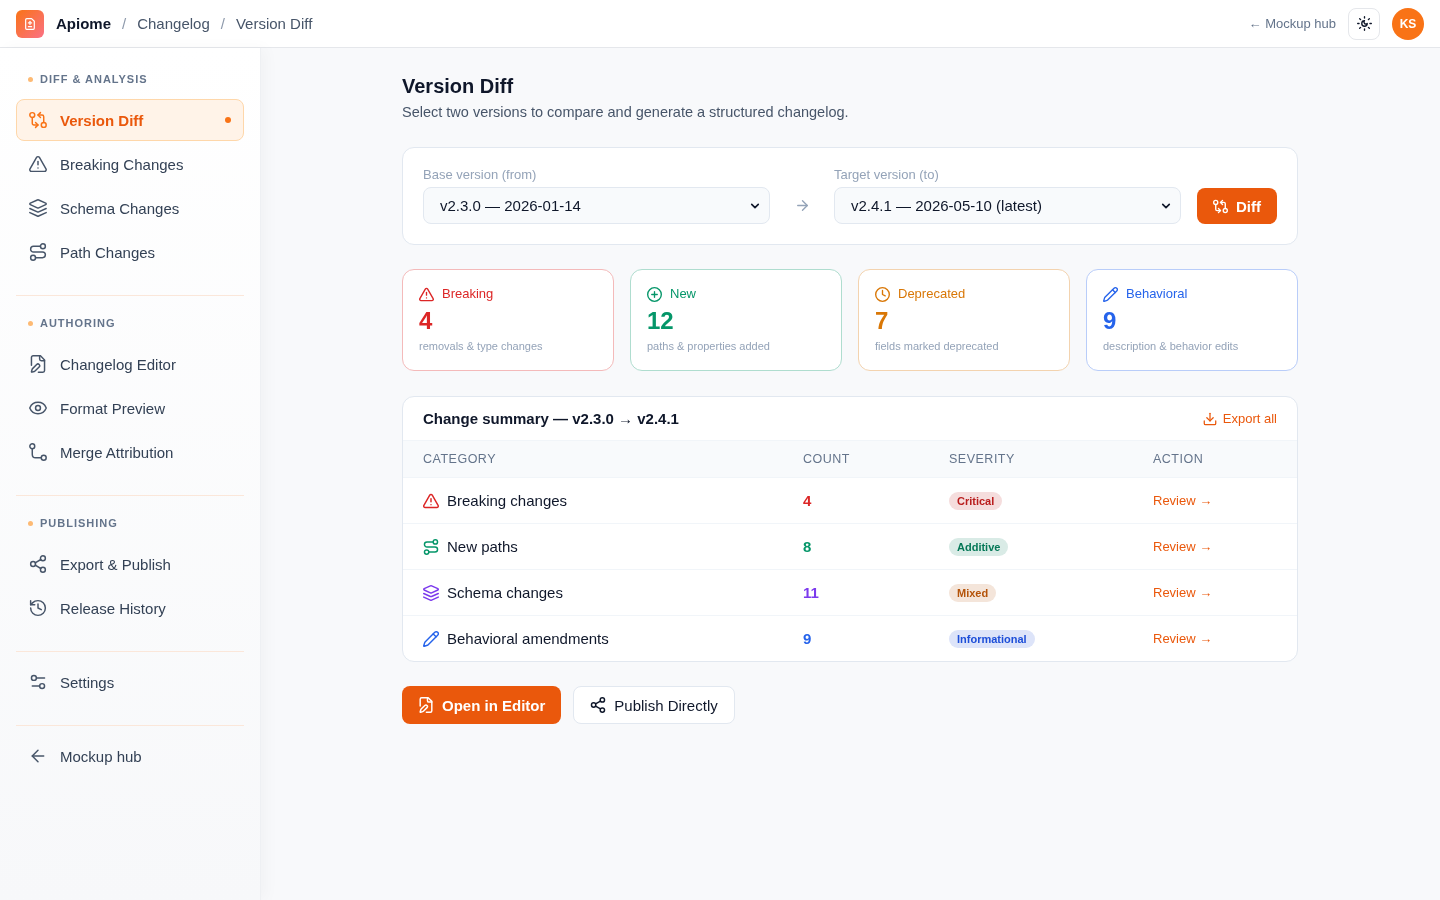 The height and width of the screenshot is (900, 1440). What do you see at coordinates (130, 564) in the screenshot?
I see `nav-item: Export & Publish` at bounding box center [130, 564].